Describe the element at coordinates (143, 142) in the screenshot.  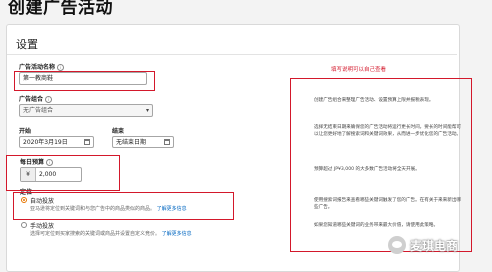
I see `end-date-input: 无结束日期` at that location.